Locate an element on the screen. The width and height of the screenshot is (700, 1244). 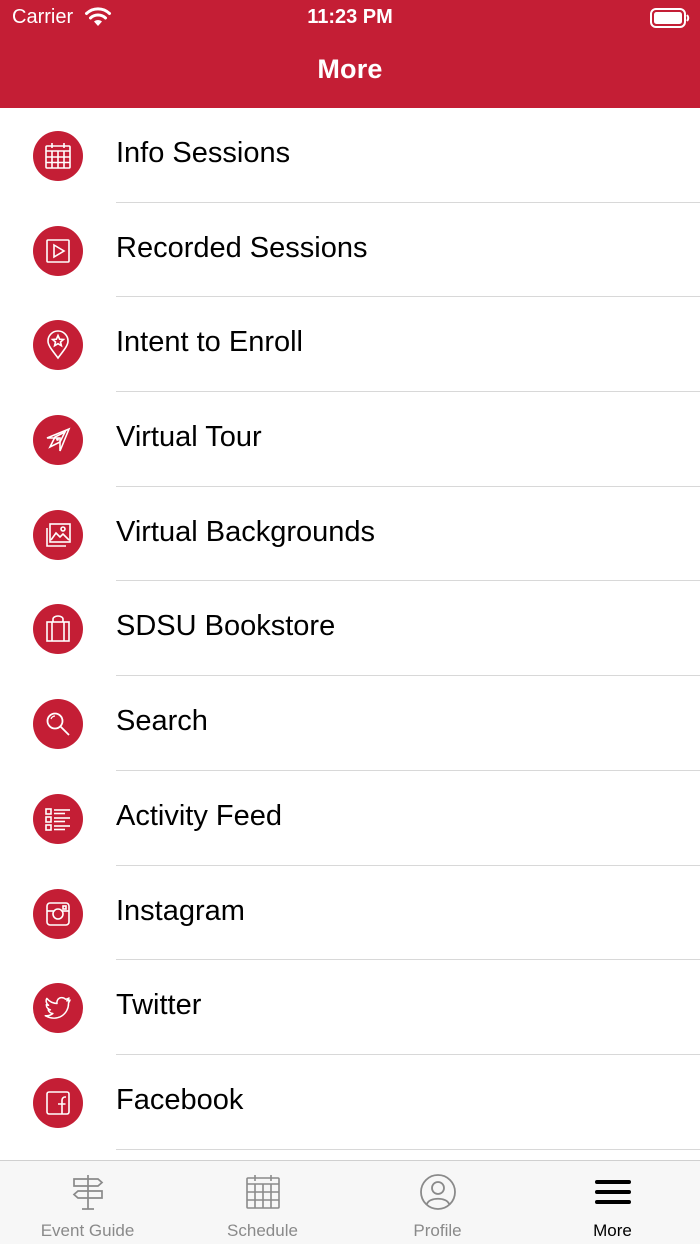
list-icon is located at coordinates (58, 818).